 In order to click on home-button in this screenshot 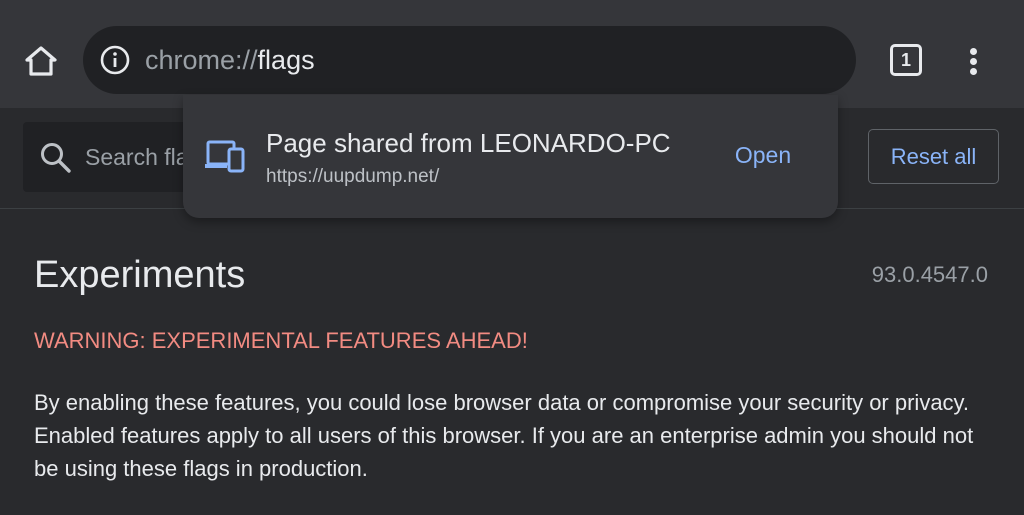, I will do `click(41, 61)`.